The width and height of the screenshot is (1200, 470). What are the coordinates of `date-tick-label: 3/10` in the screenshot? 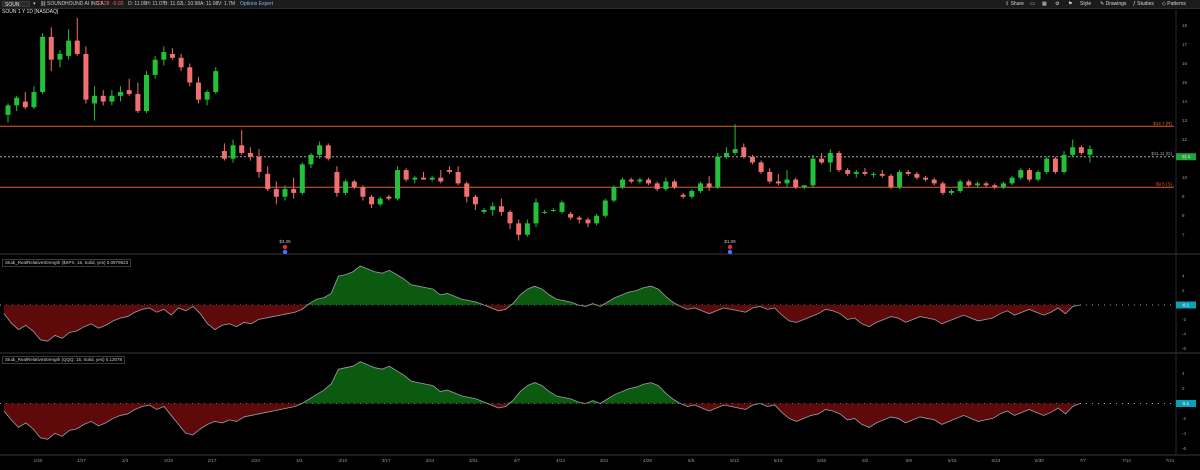 It's located at (342, 460).